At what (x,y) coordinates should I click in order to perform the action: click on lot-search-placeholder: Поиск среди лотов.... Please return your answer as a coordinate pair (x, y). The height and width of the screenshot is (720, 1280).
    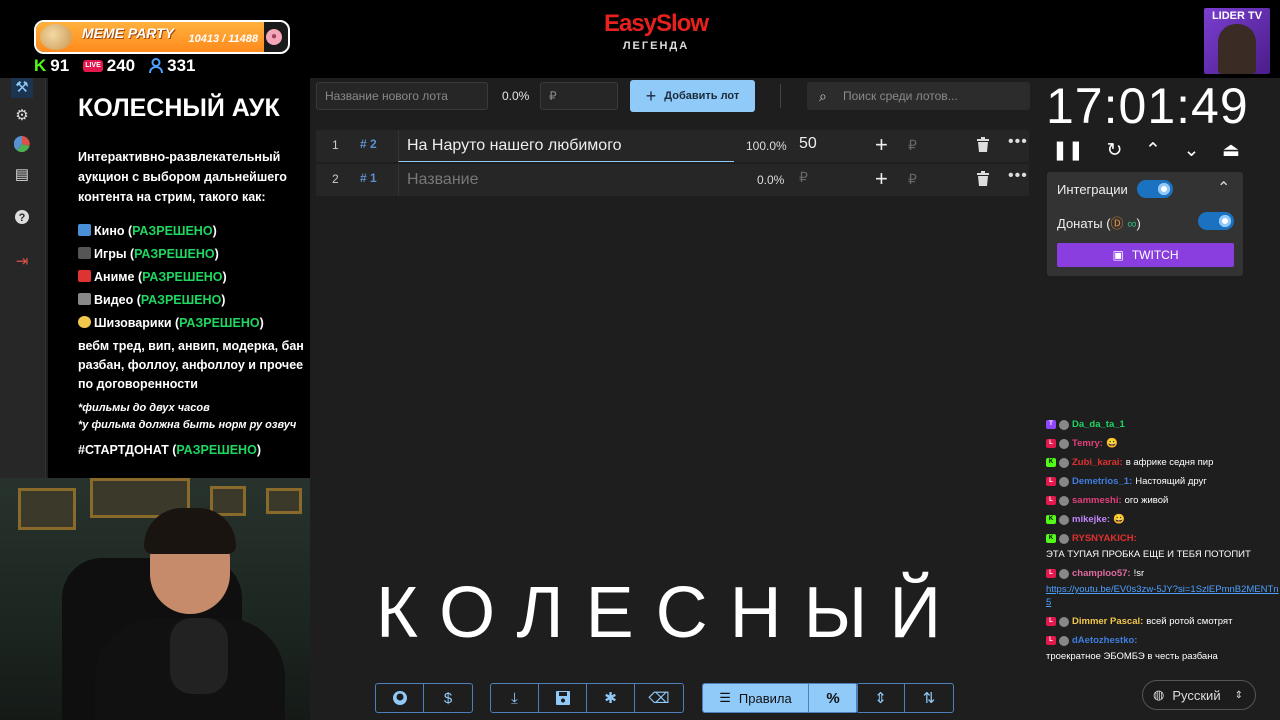
    Looking at the image, I should click on (900, 96).